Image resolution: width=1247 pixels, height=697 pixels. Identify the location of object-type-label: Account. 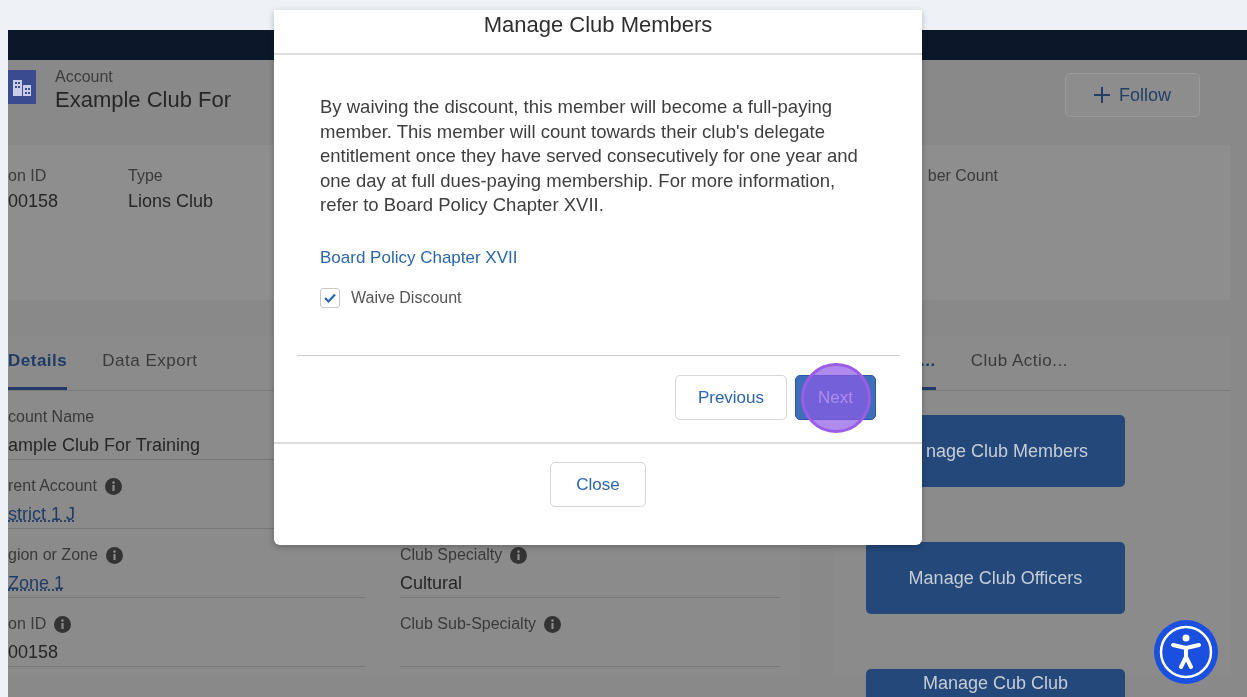
(84, 77).